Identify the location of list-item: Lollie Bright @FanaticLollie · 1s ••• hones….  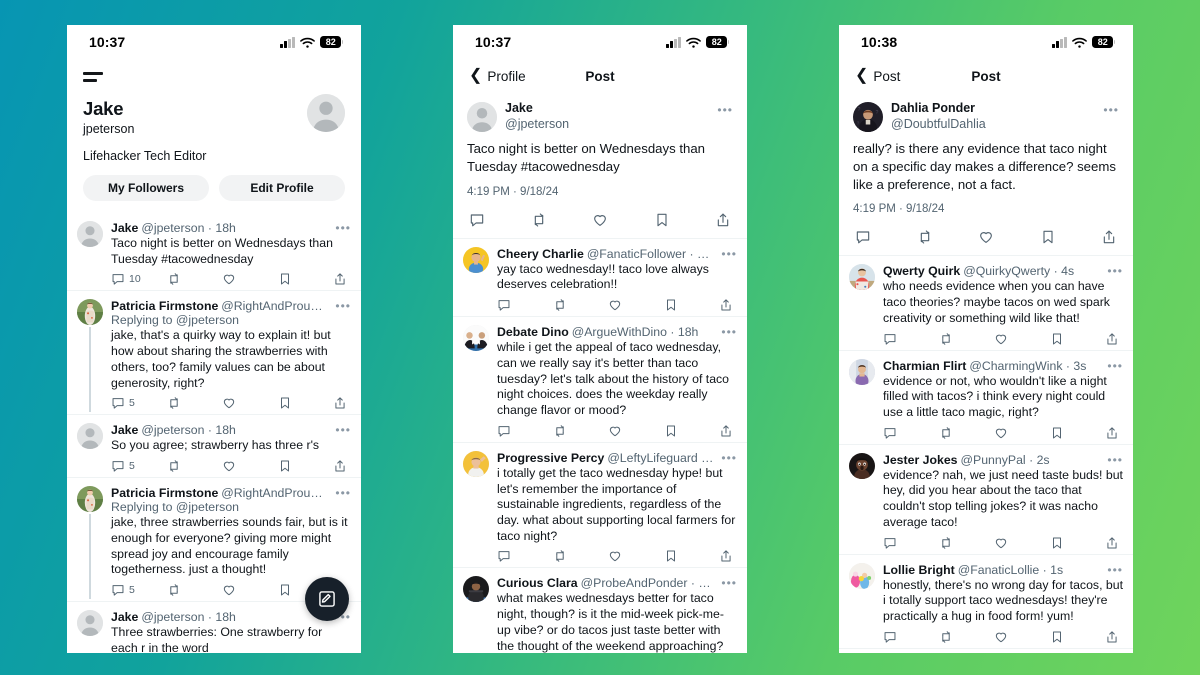
(986, 600).